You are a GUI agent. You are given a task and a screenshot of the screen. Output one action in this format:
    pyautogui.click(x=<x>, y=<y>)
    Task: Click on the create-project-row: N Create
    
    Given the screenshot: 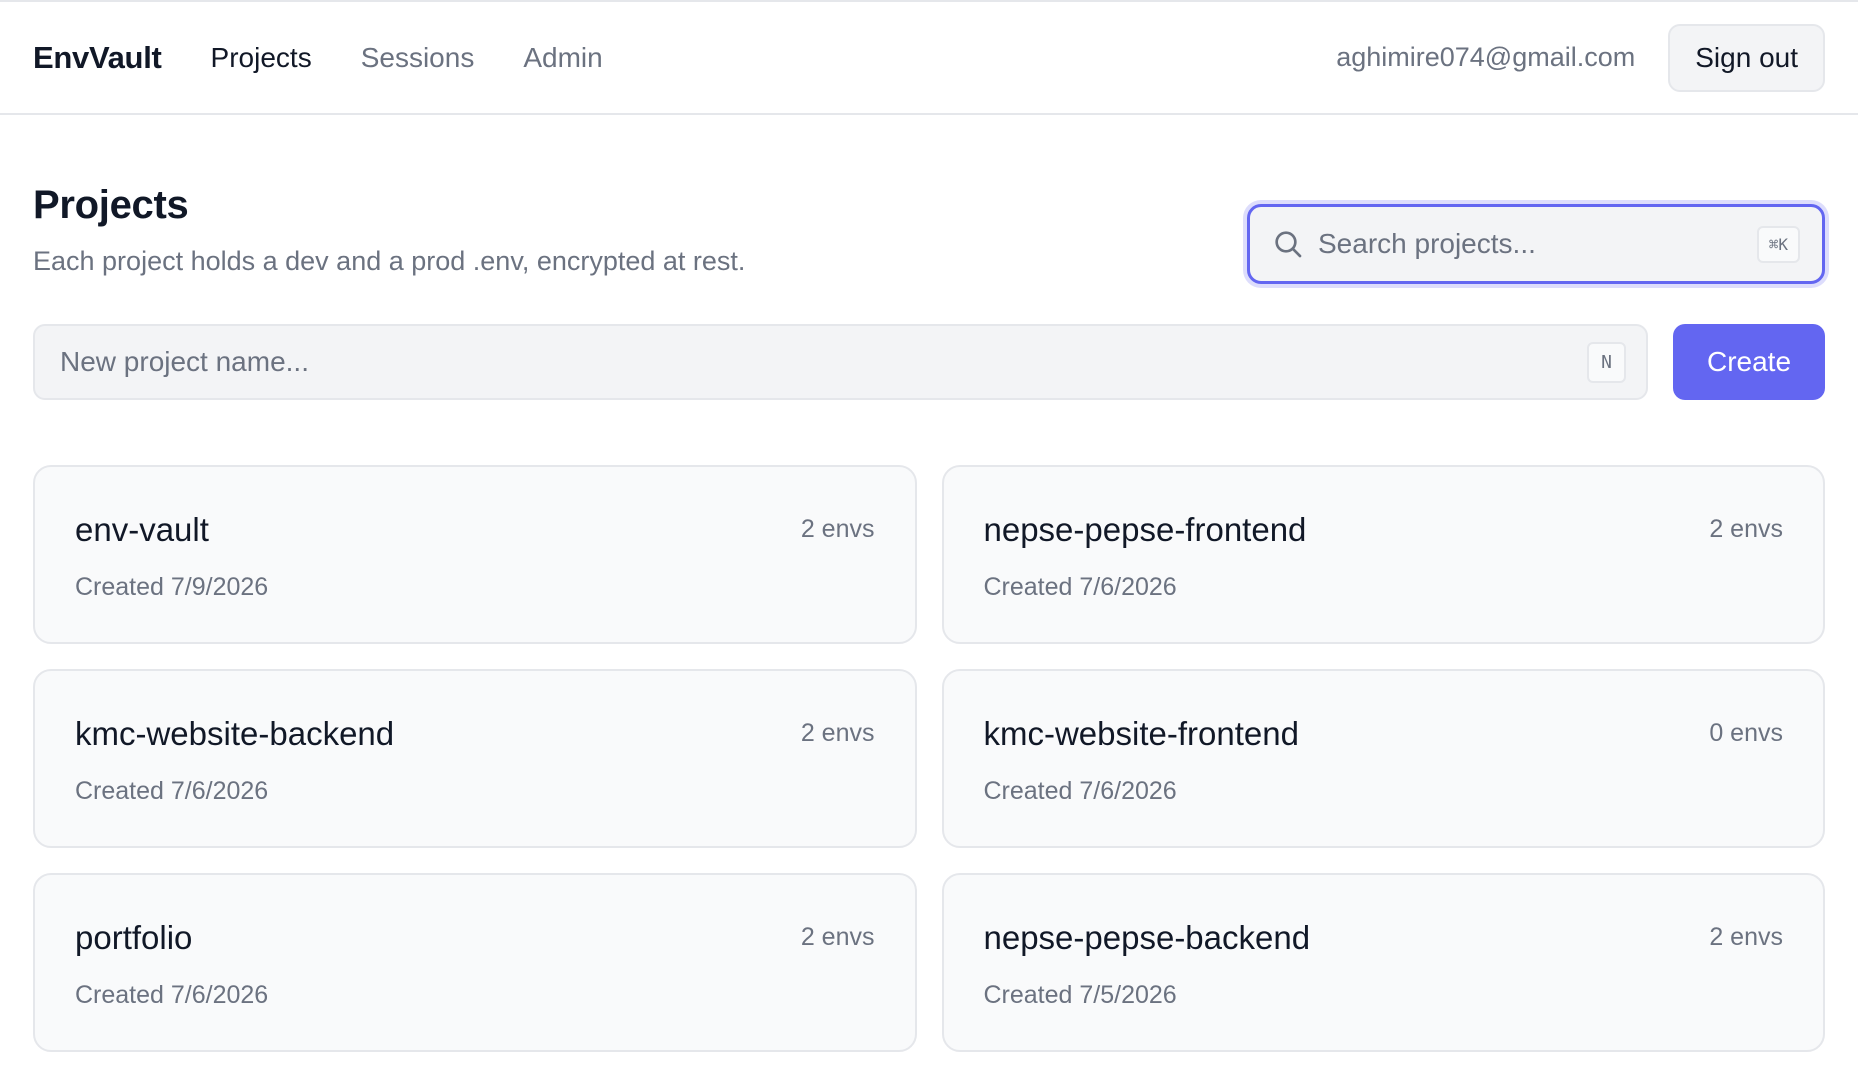 What is the action you would take?
    pyautogui.click(x=929, y=362)
    